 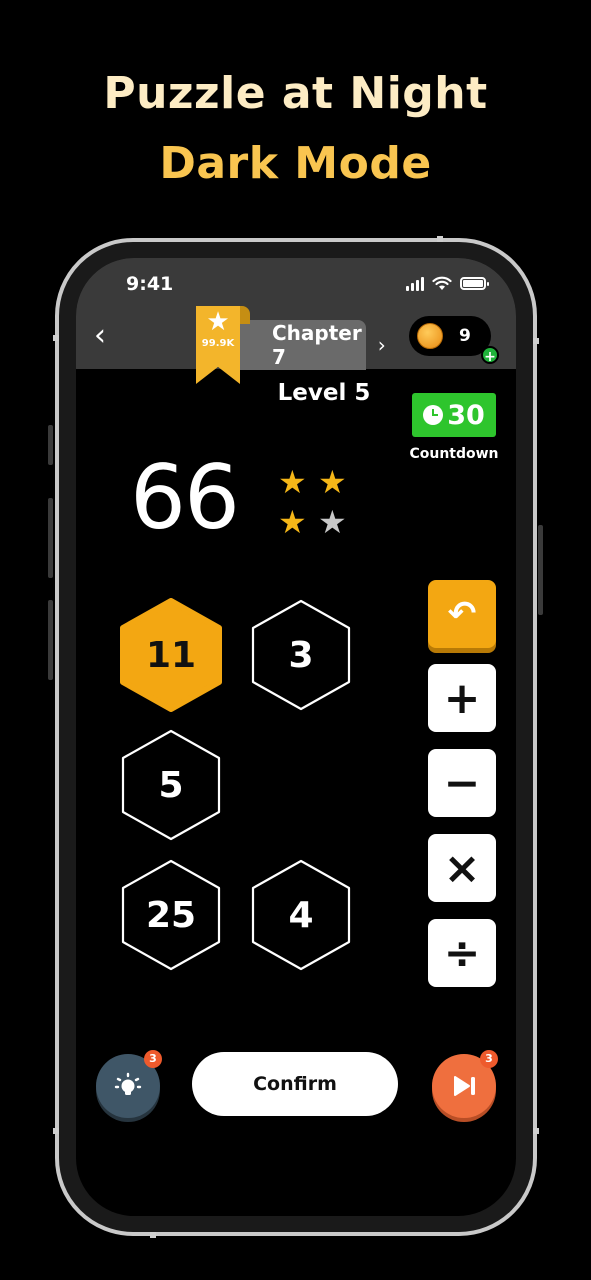 I want to click on number-tile: 25, so click(x=171, y=915).